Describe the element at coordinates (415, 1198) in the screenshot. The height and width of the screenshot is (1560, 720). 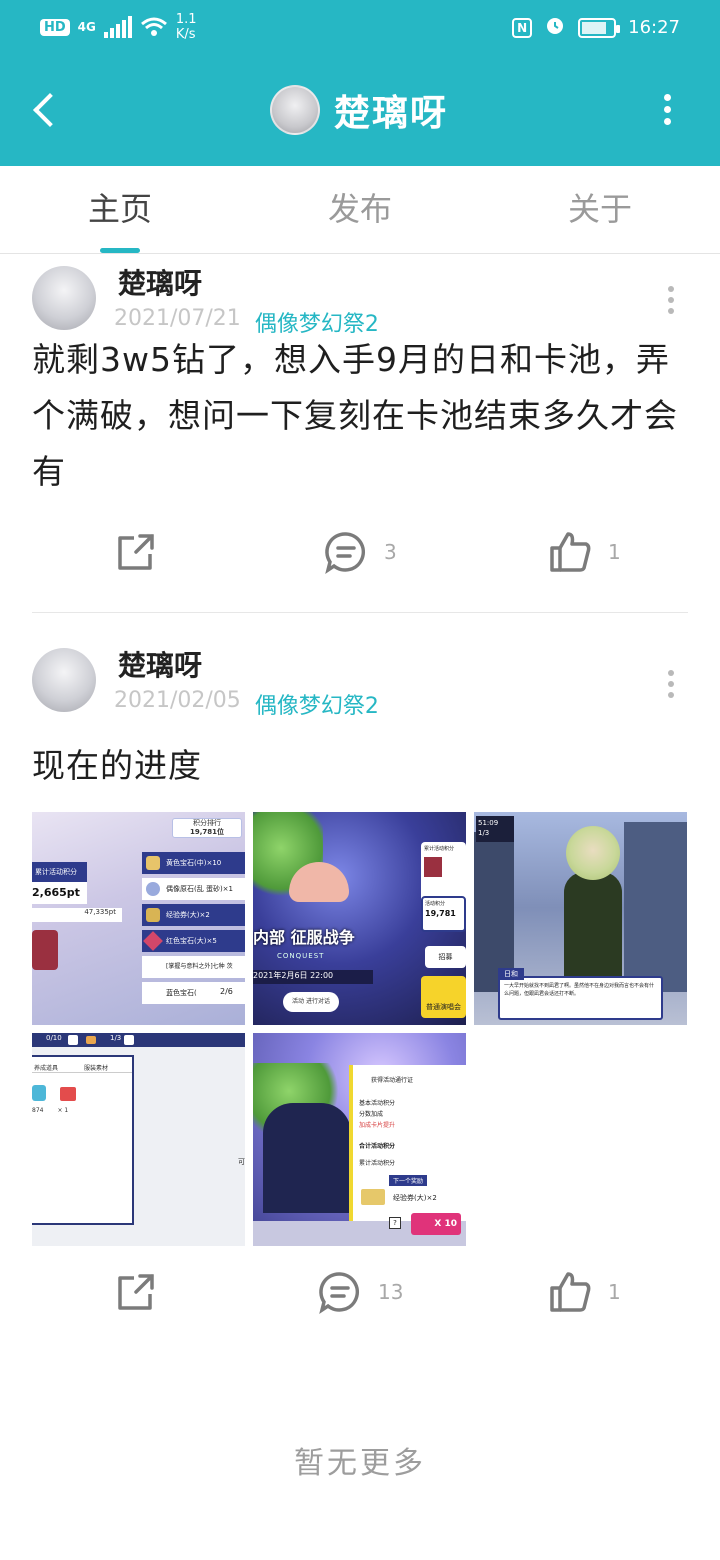
I see `reward-name: 经验券(大)×2` at that location.